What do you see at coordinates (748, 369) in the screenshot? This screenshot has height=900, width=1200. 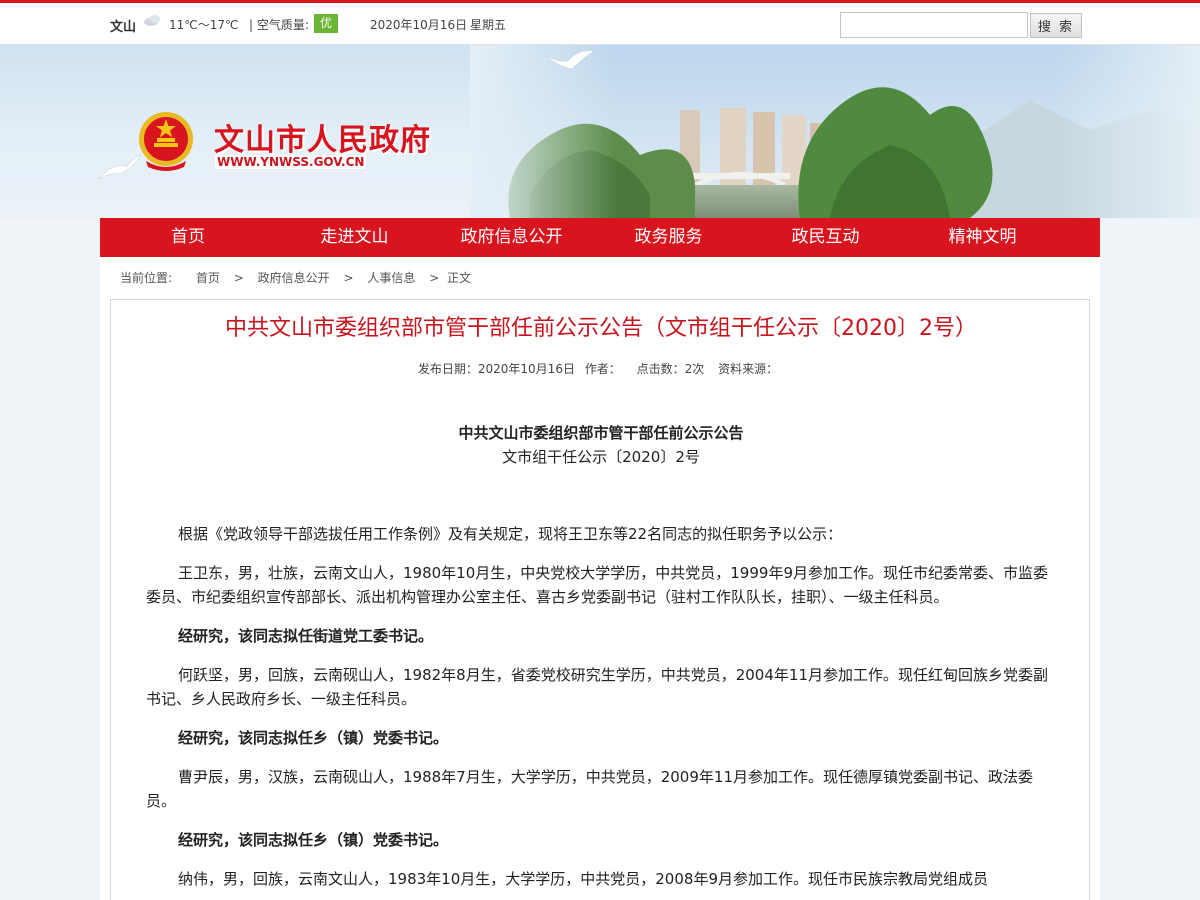 I see `source: 资料来源：` at bounding box center [748, 369].